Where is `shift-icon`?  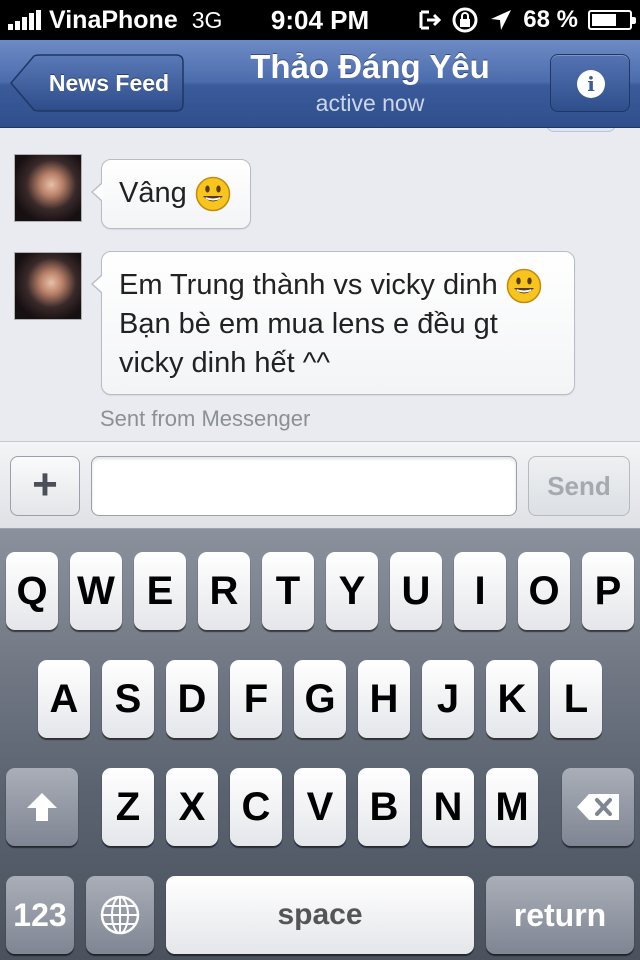 shift-icon is located at coordinates (42, 807).